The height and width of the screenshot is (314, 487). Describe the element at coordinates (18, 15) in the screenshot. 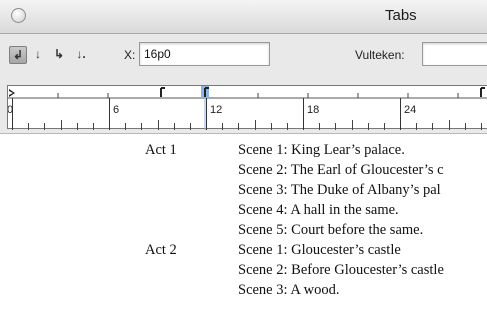

I see `close-button` at that location.